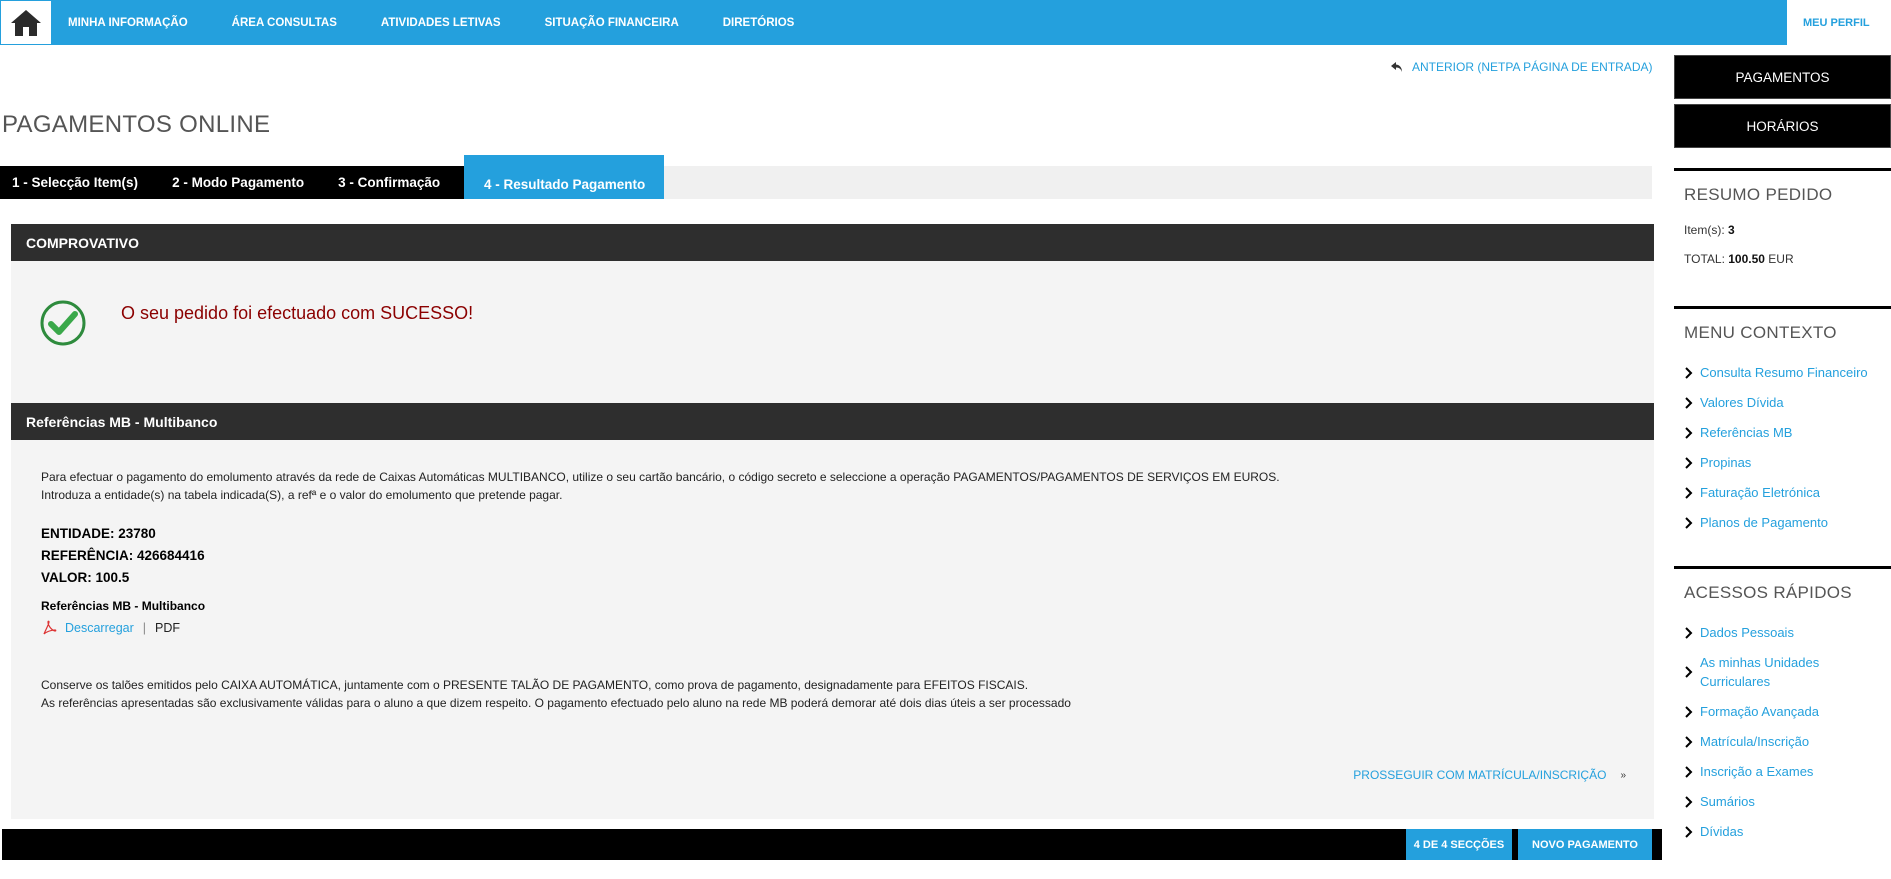  I want to click on link-label: Dados Pessoais, so click(1747, 632).